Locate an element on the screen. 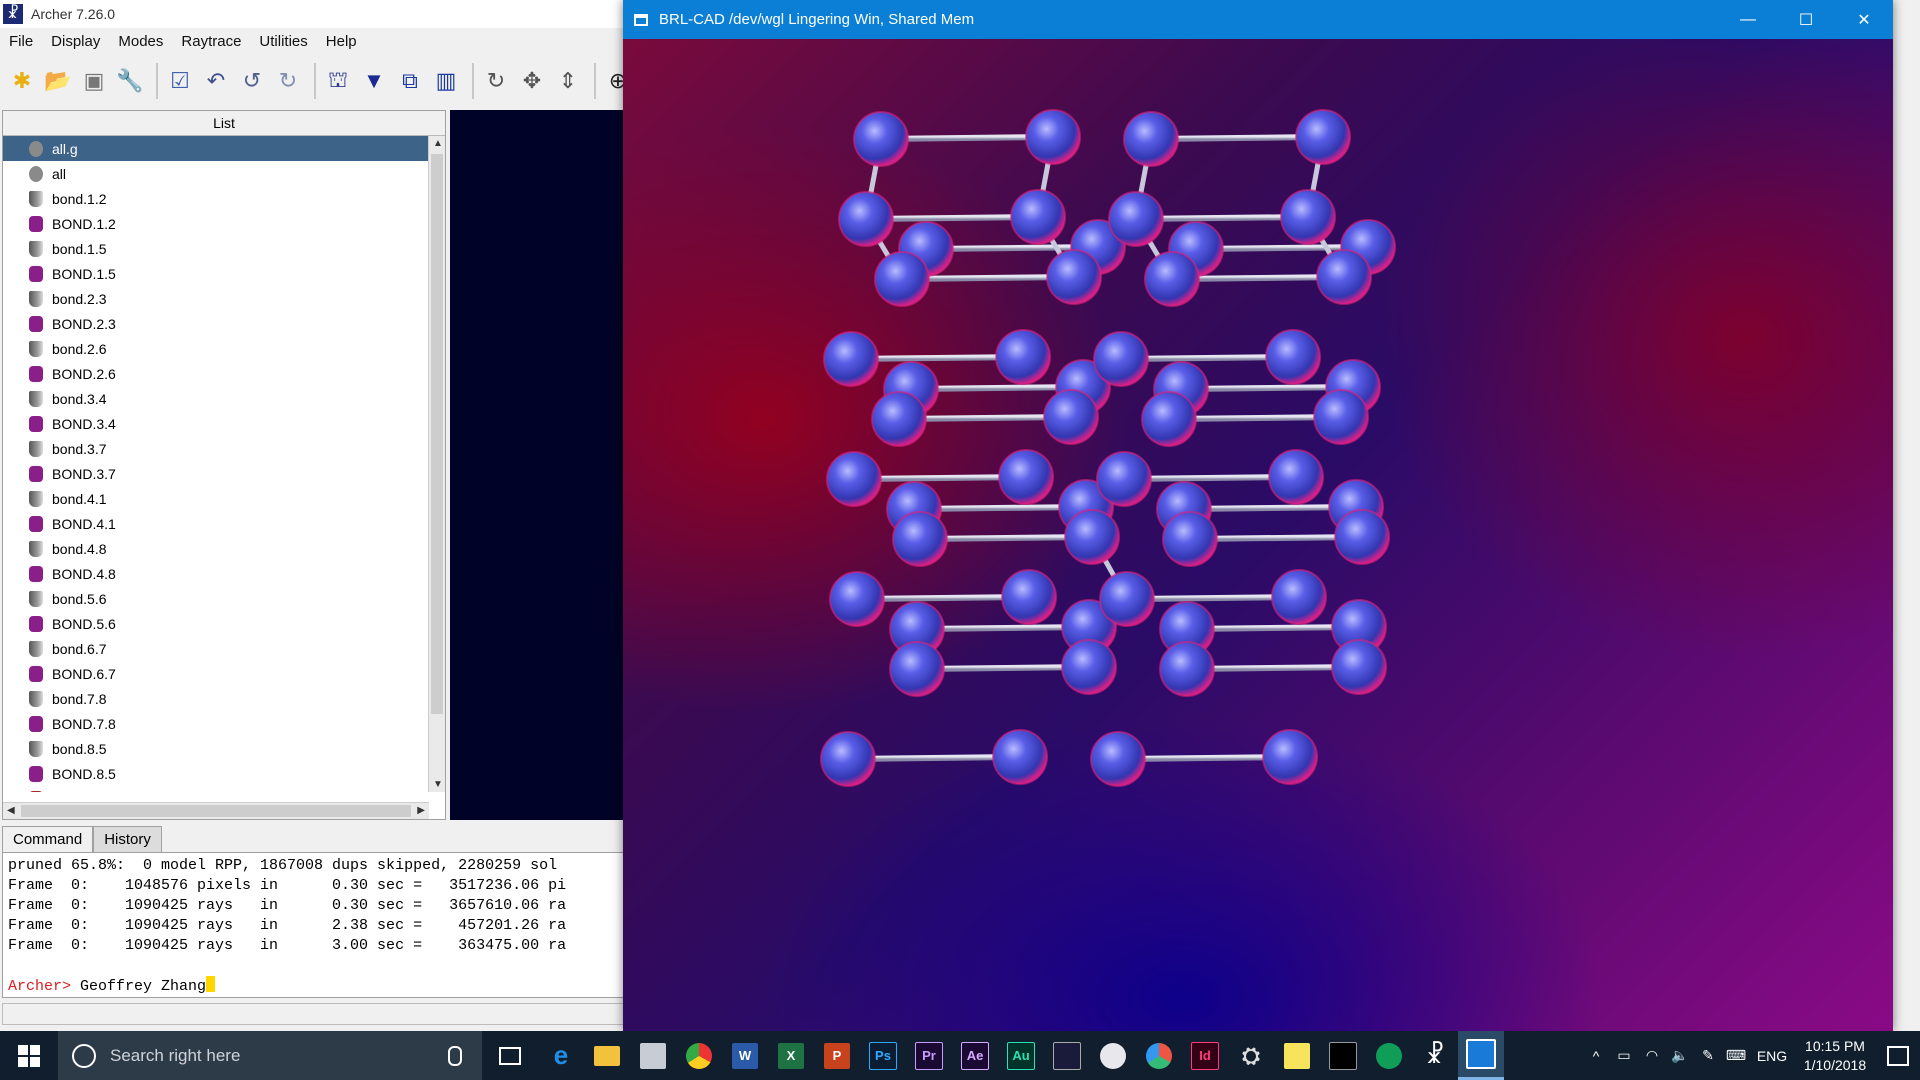 The image size is (1920, 1080). tree-item: cloud.r.bak is located at coordinates (216, 789).